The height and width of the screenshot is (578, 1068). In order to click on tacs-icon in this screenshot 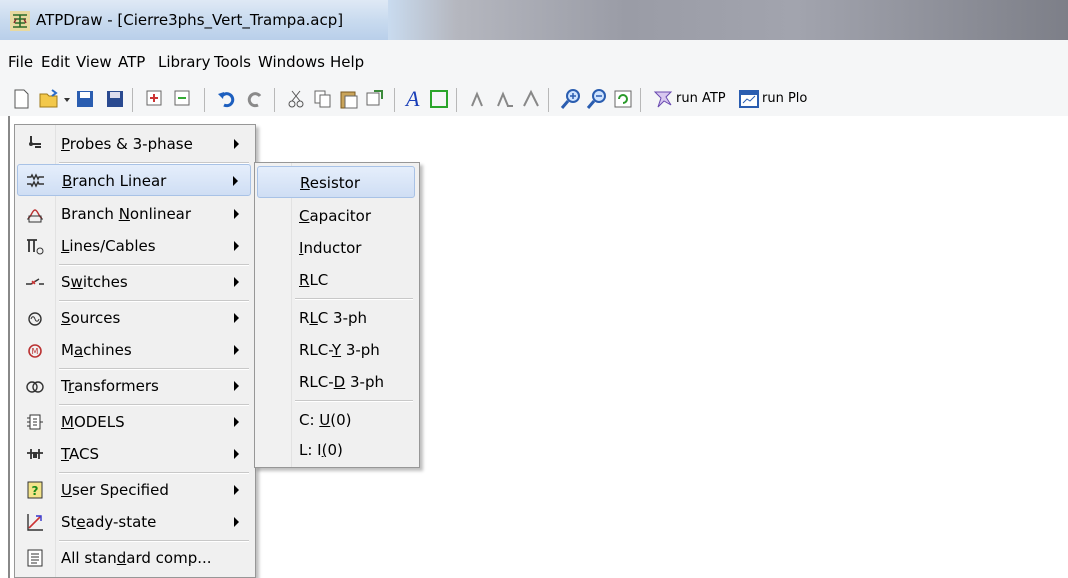, I will do `click(35, 454)`.